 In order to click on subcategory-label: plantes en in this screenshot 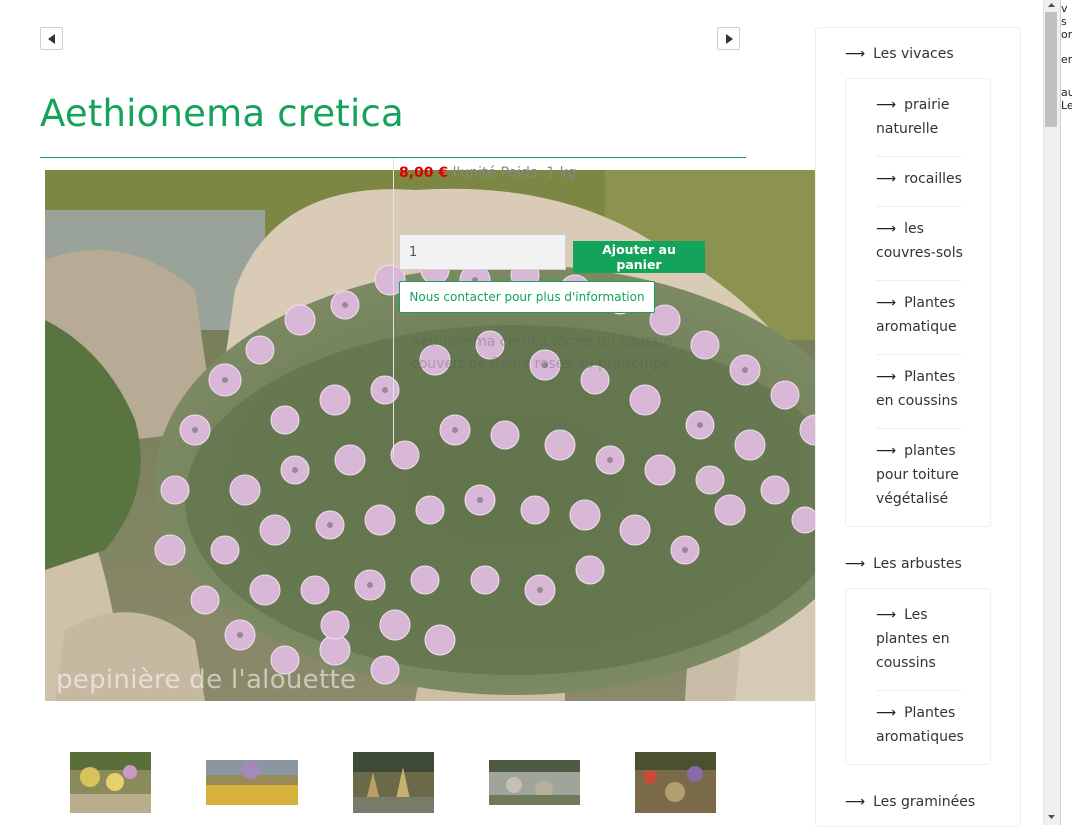, I will do `click(913, 639)`.